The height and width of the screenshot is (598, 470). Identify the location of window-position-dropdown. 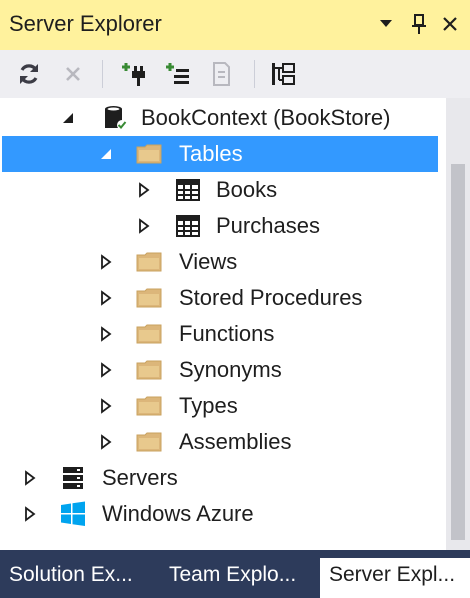
(386, 24).